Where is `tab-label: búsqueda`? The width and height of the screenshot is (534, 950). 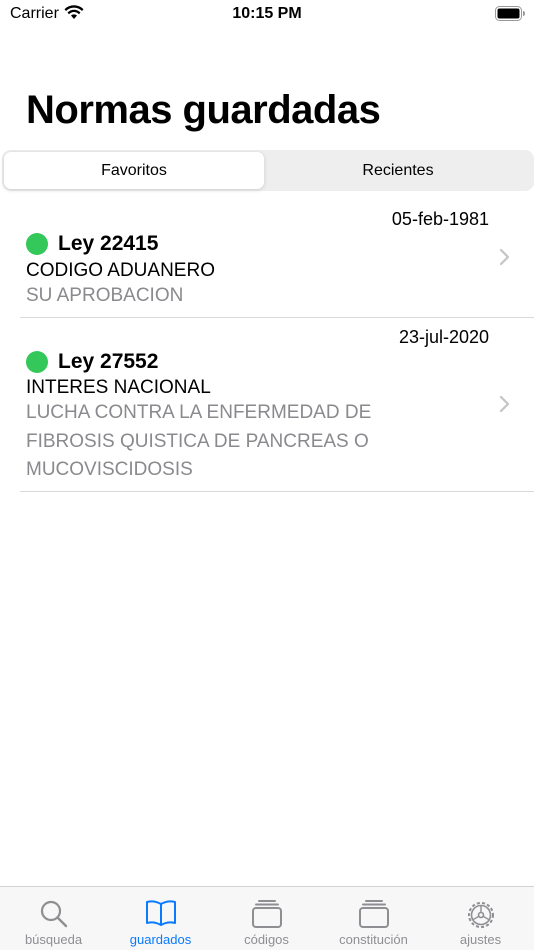 tab-label: búsqueda is located at coordinates (53, 939).